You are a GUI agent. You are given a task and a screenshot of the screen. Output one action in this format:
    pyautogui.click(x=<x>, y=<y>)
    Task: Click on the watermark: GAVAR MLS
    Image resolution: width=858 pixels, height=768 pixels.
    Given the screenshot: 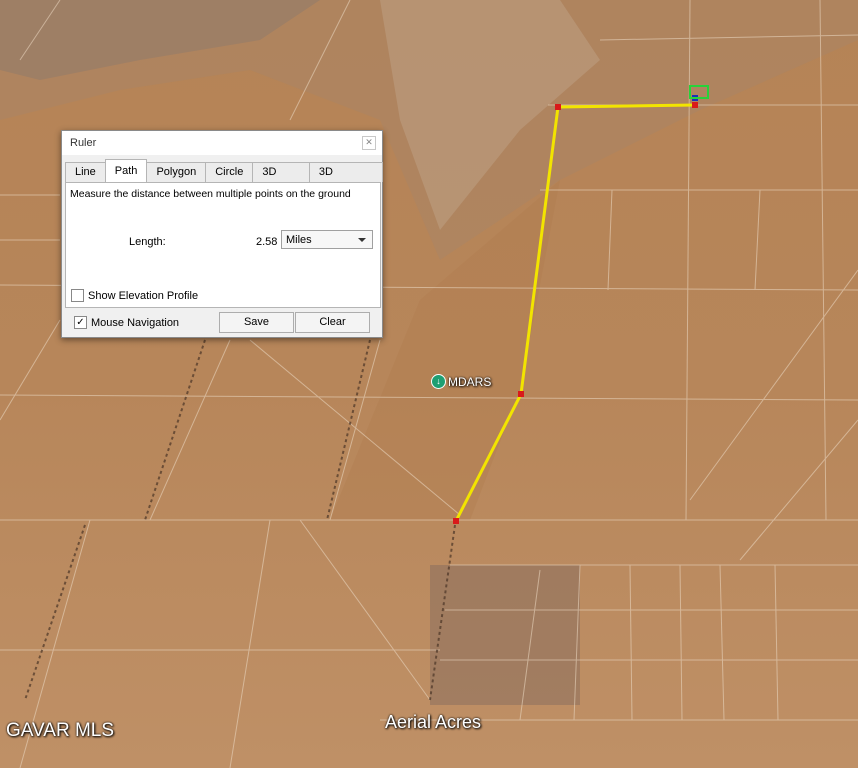 What is the action you would take?
    pyautogui.click(x=60, y=730)
    